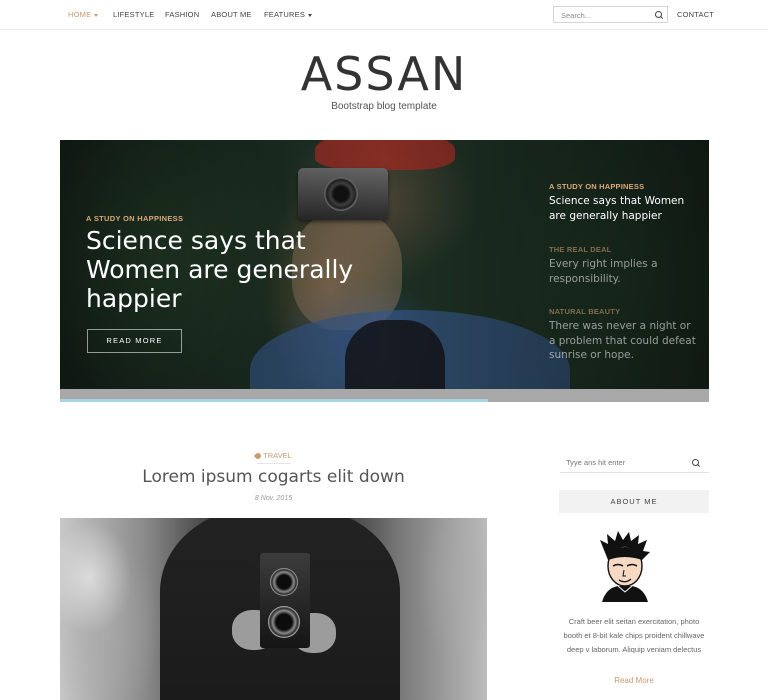 The width and height of the screenshot is (768, 700). What do you see at coordinates (258, 456) in the screenshot?
I see `tag-icon` at bounding box center [258, 456].